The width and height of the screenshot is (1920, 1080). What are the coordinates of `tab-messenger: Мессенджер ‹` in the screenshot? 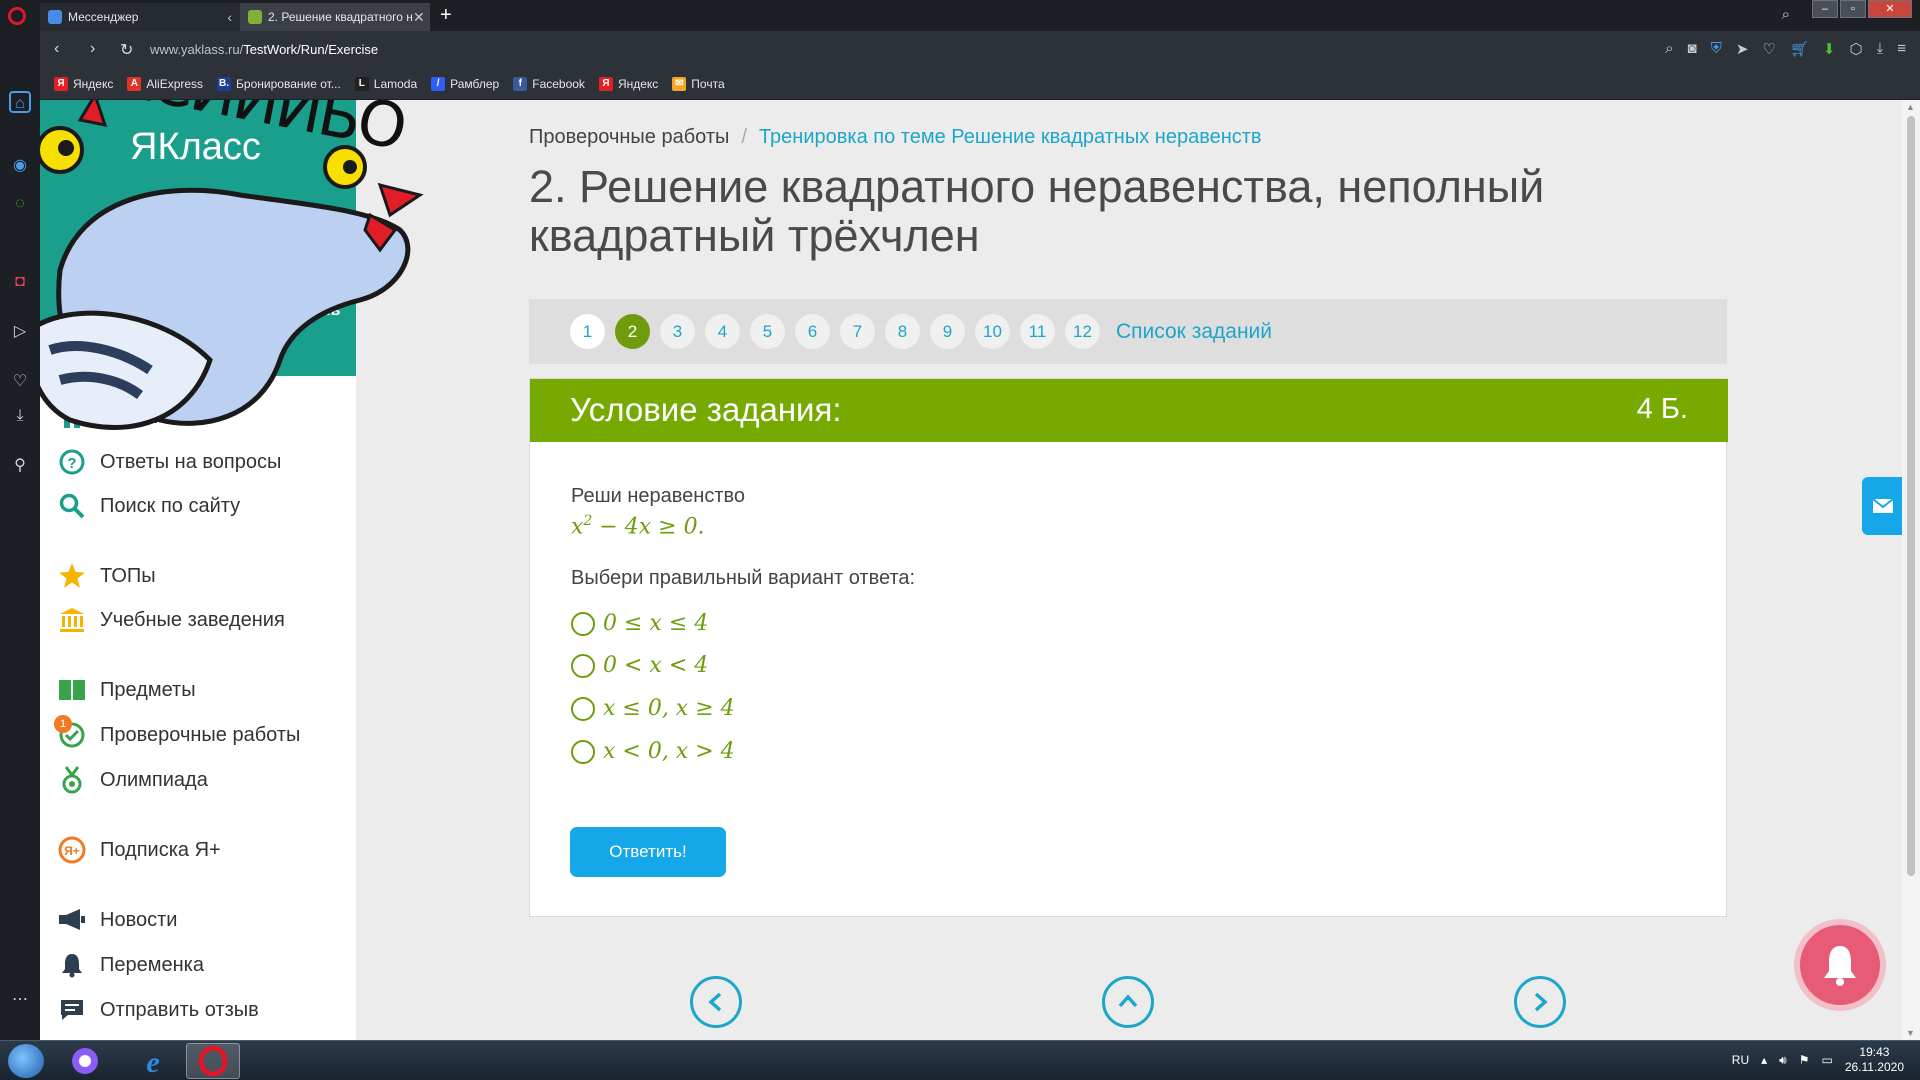 It's located at (140, 17).